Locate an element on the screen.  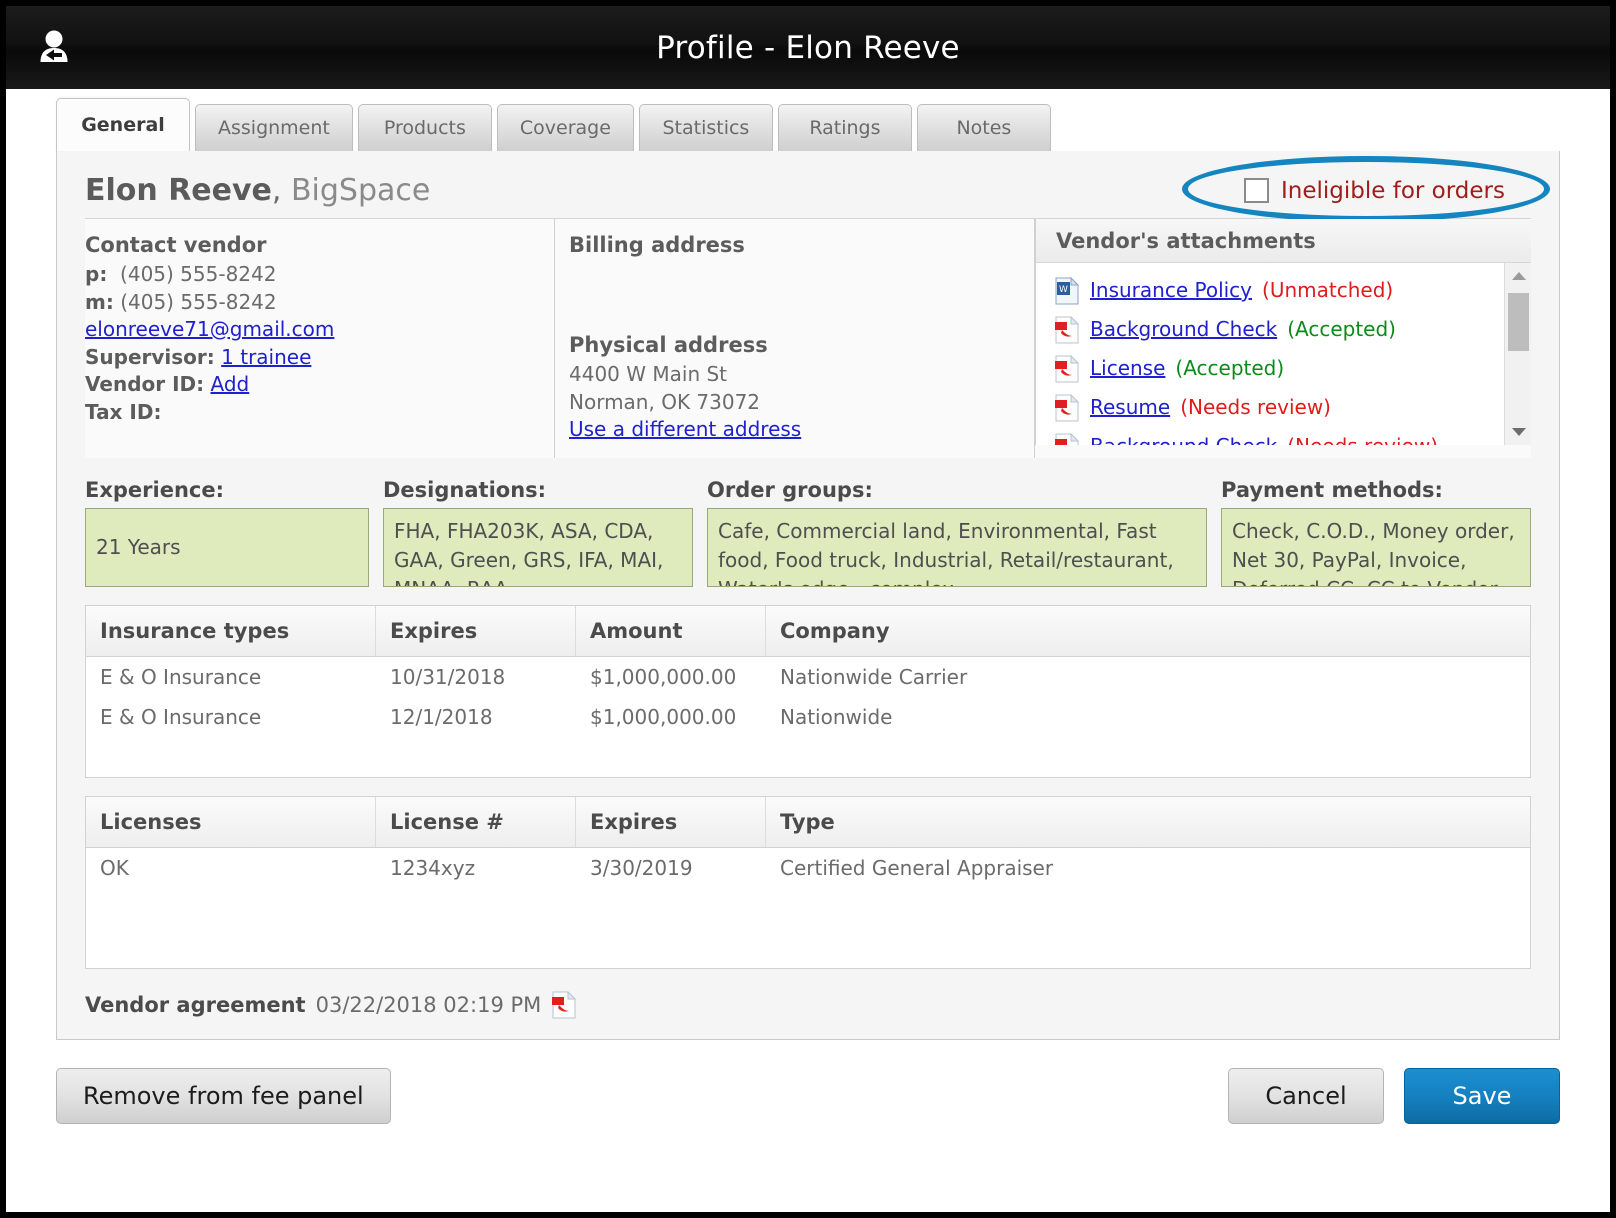
list-item: W Insurance Policy (Unmatched) is located at coordinates (1292, 290).